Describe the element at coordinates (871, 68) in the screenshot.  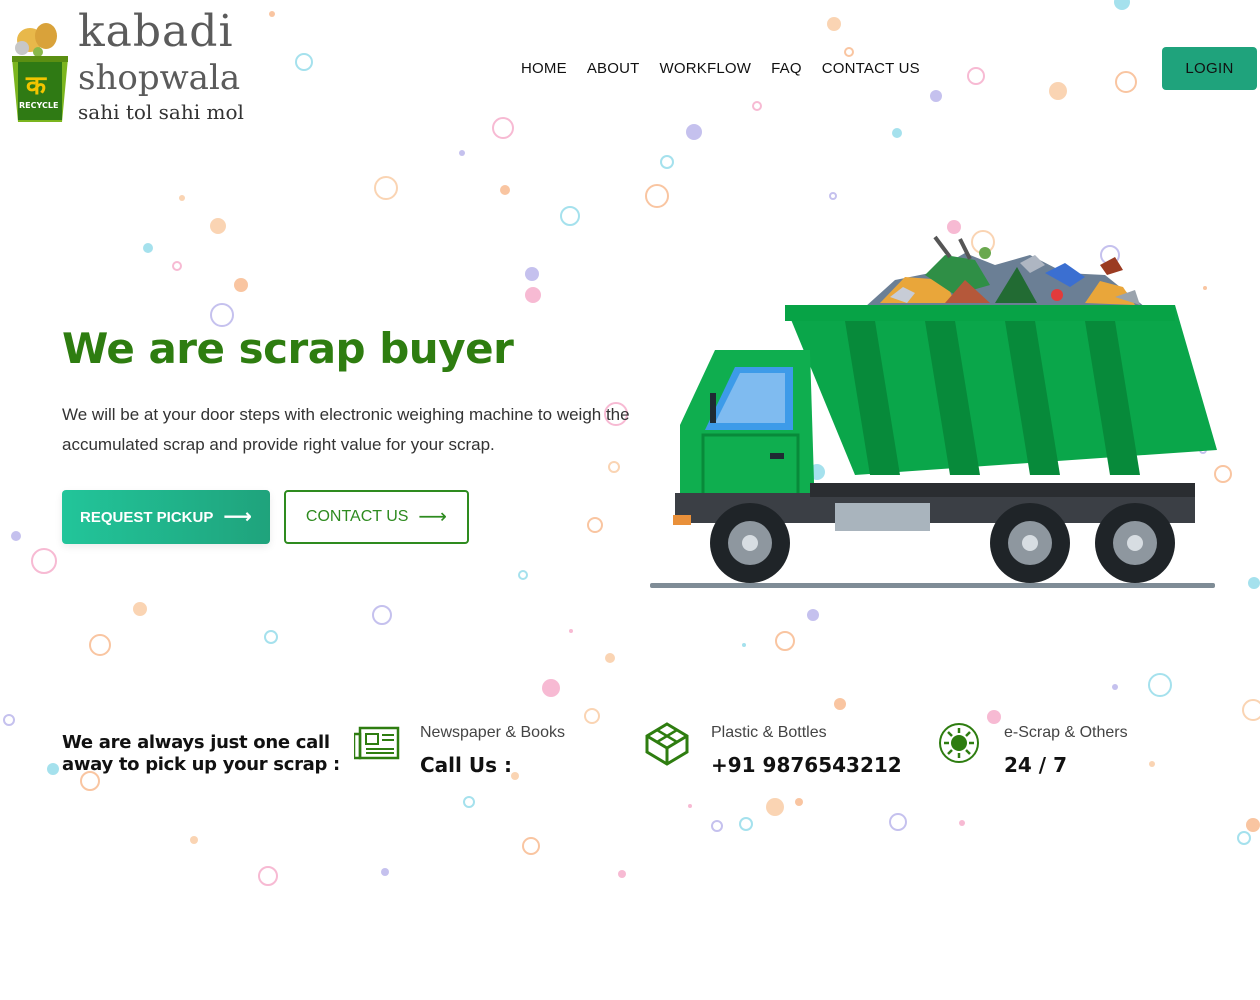
I see `nav-contact-us: CONTACT US` at that location.